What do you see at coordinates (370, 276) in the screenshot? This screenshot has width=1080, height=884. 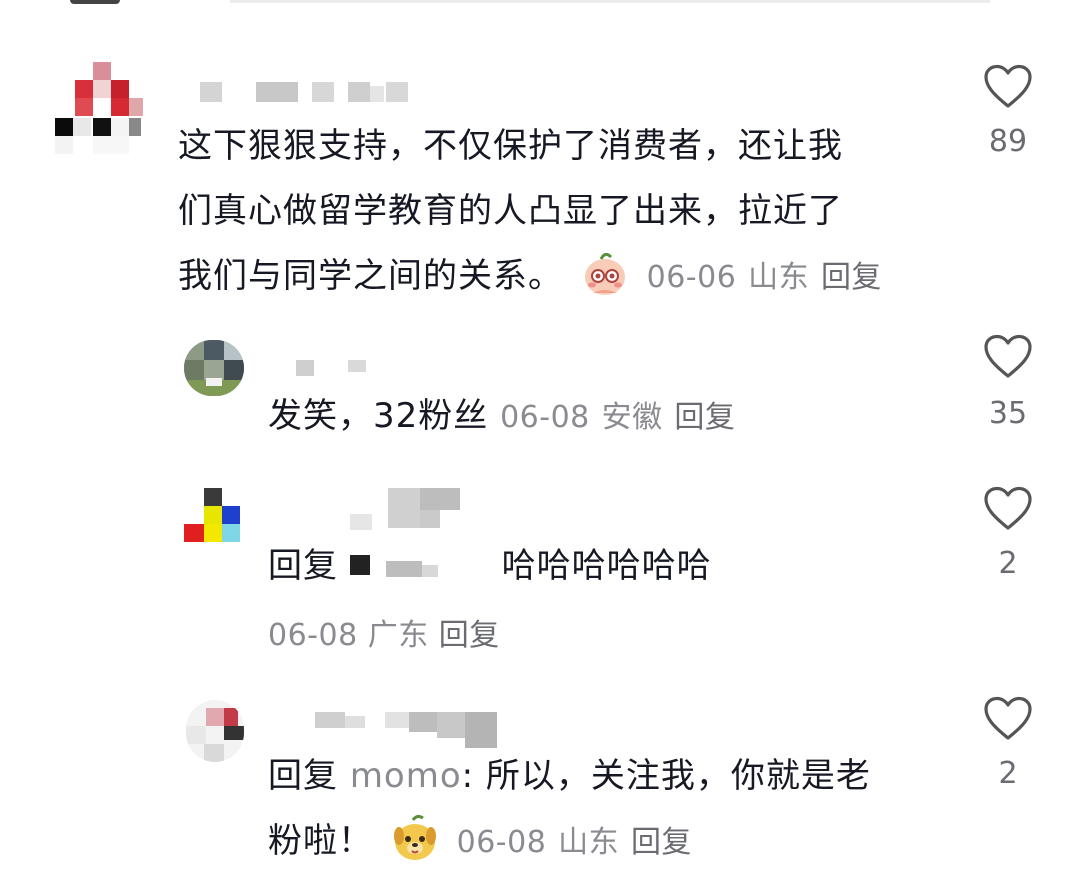 I see `comment-line: 我们与同学之间的关系。` at bounding box center [370, 276].